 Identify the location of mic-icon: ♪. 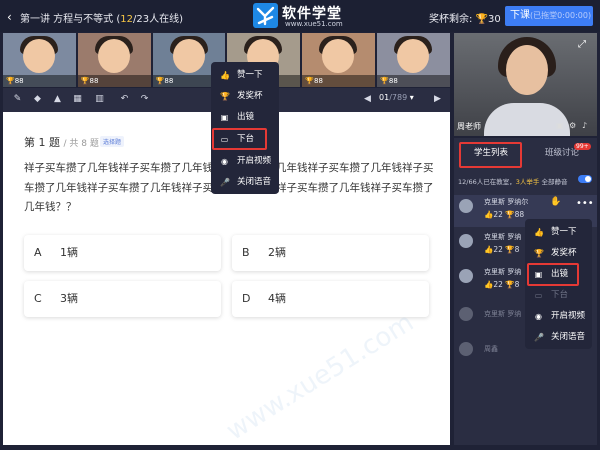
(584, 125).